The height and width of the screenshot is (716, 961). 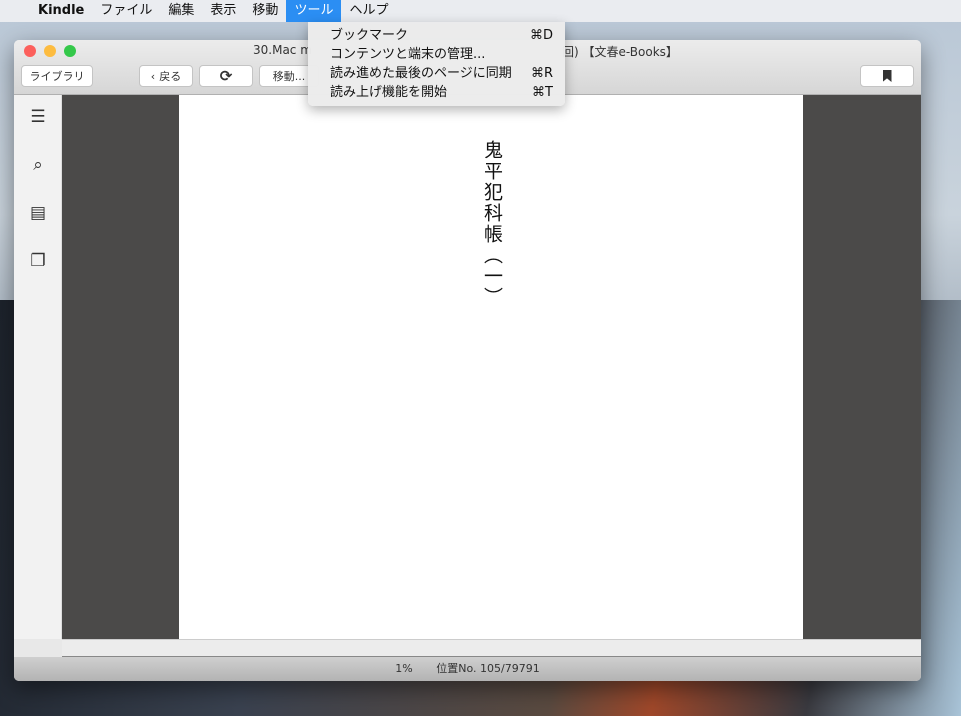 I want to click on bookmark-icon, so click(x=887, y=76).